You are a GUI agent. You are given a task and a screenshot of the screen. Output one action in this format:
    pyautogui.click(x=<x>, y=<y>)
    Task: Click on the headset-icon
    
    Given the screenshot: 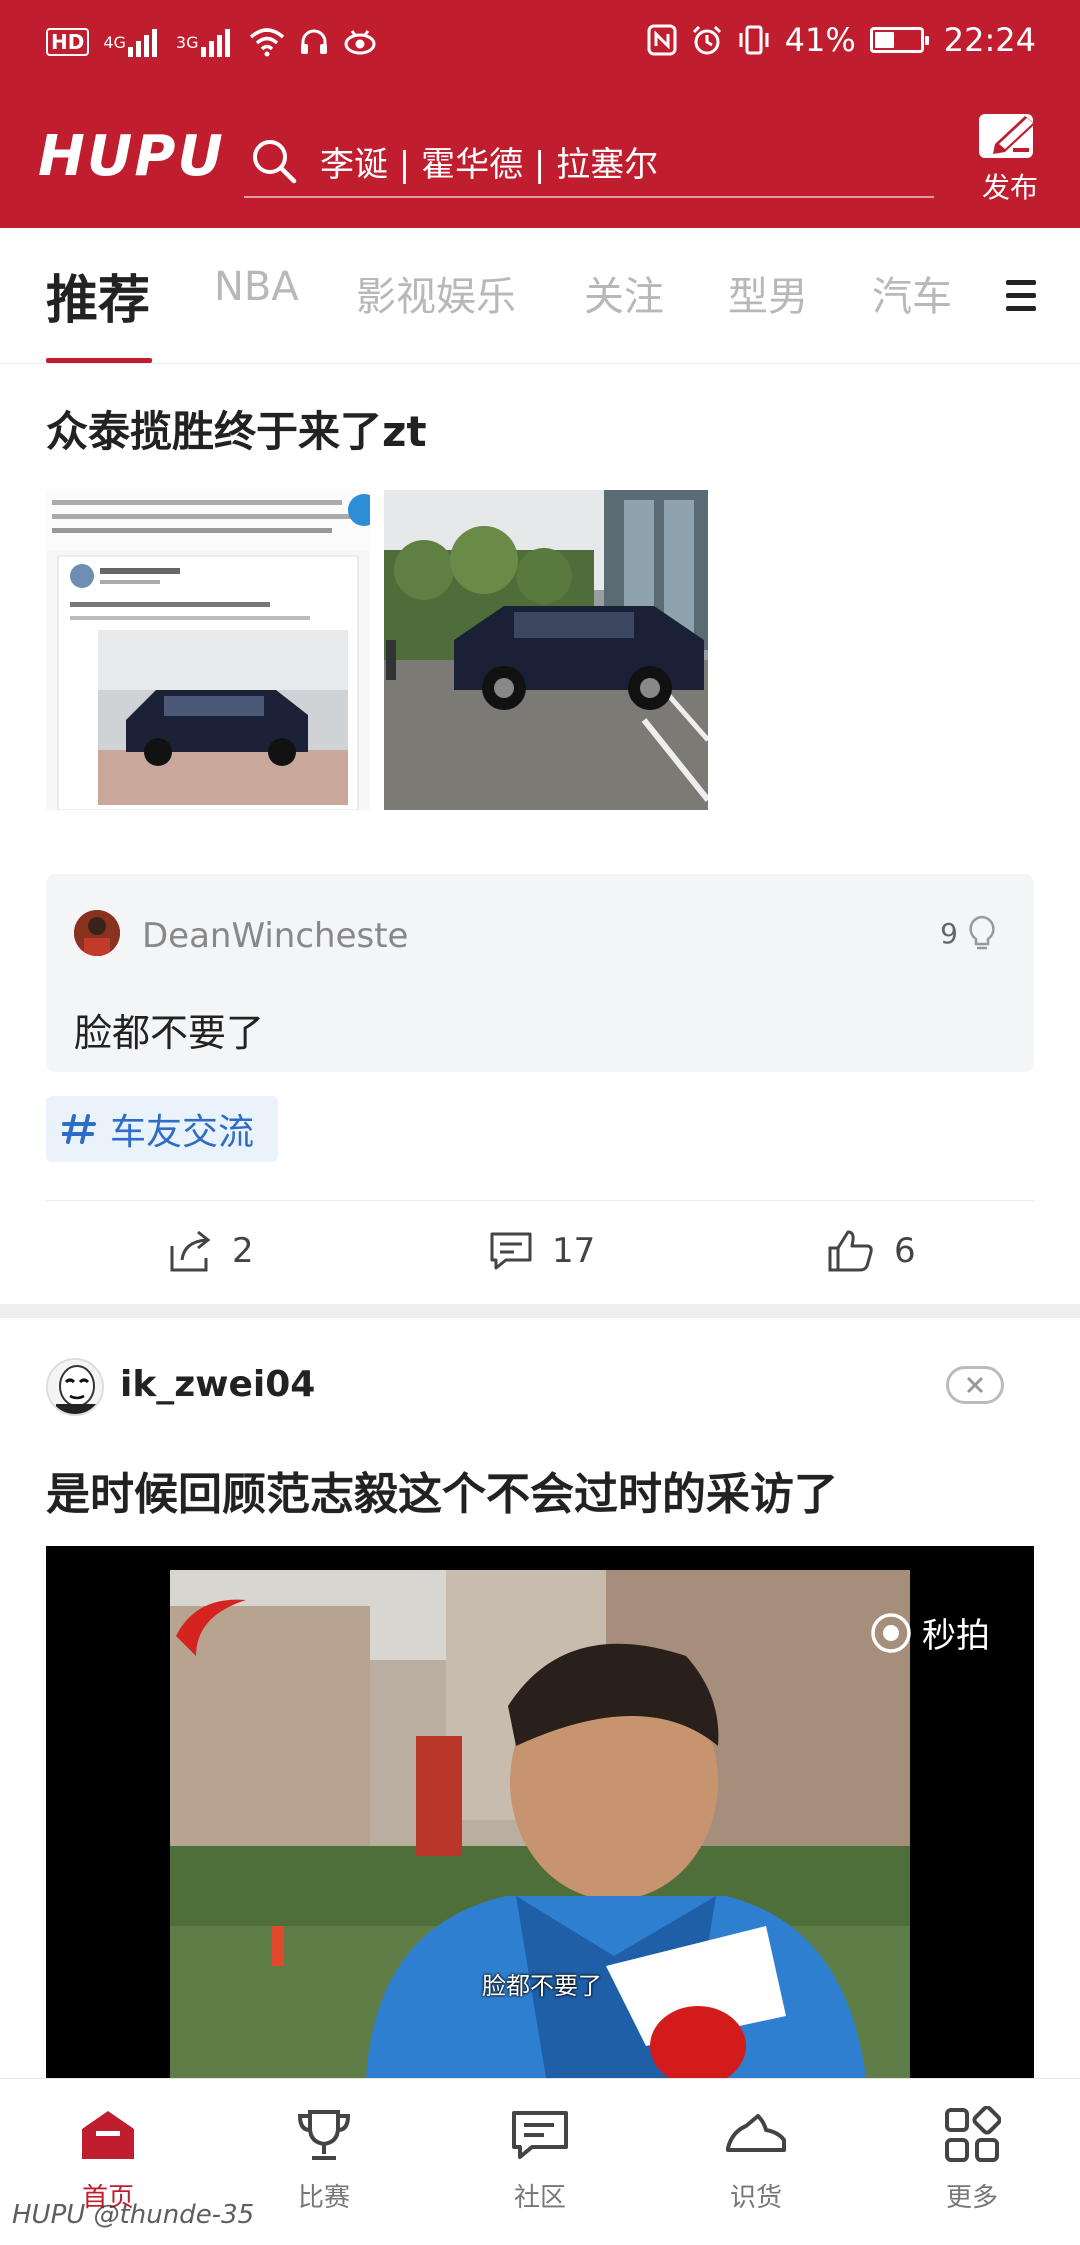 What is the action you would take?
    pyautogui.click(x=314, y=42)
    